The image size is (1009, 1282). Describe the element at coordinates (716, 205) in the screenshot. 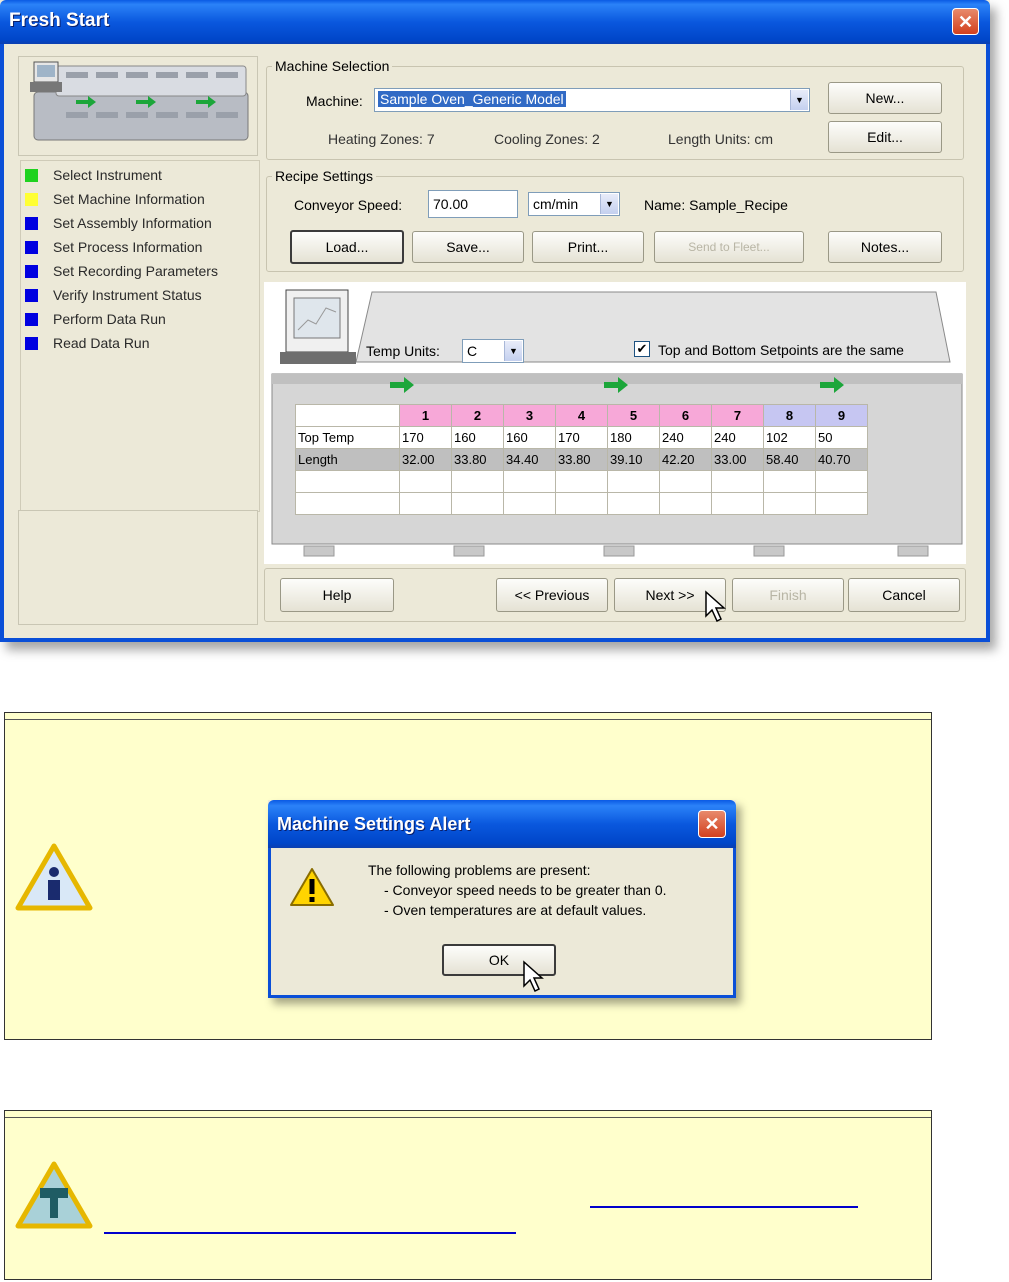

I see `recipe-name-text: Name: Sample_Recipe` at that location.